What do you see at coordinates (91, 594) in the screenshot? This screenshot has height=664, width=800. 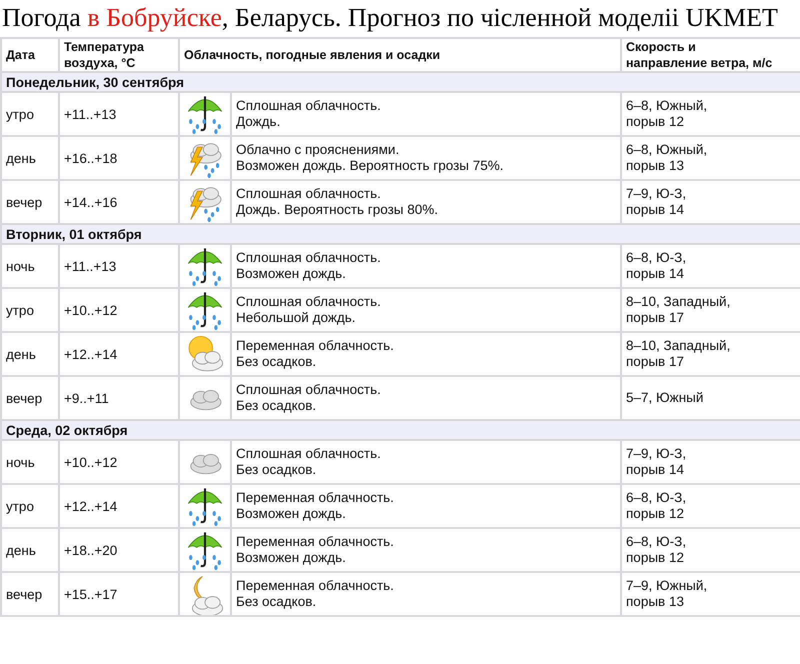 I see `temperature: +15..+17` at bounding box center [91, 594].